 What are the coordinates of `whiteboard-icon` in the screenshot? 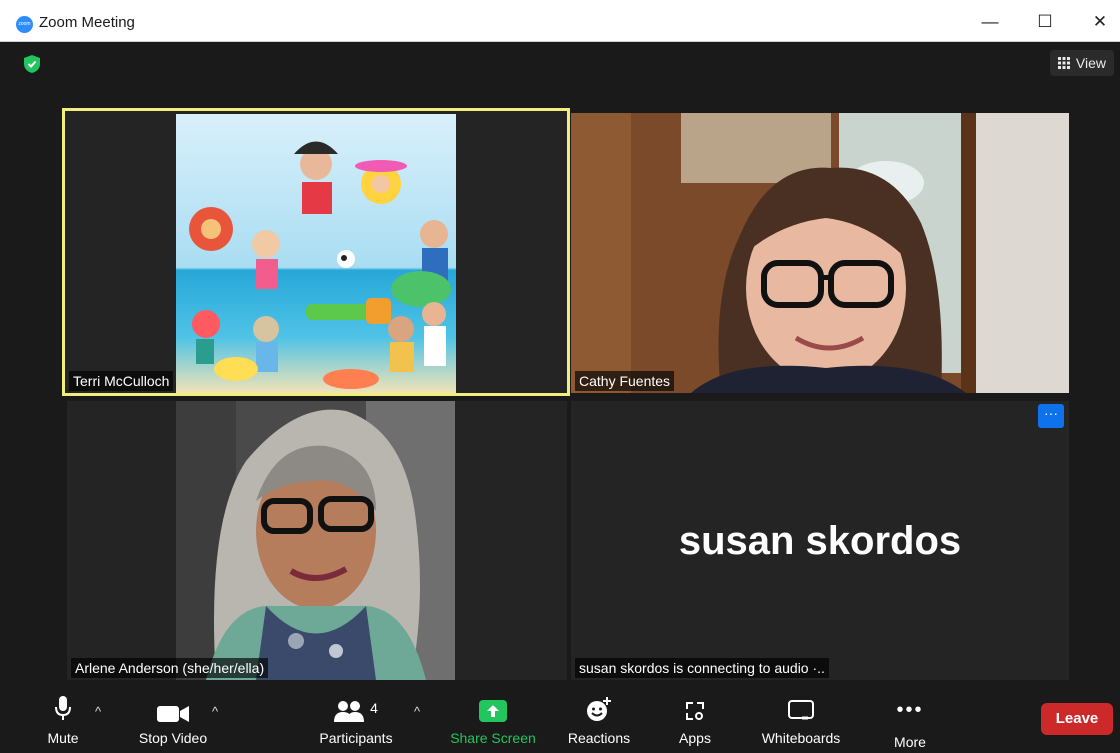 It's located at (801, 710).